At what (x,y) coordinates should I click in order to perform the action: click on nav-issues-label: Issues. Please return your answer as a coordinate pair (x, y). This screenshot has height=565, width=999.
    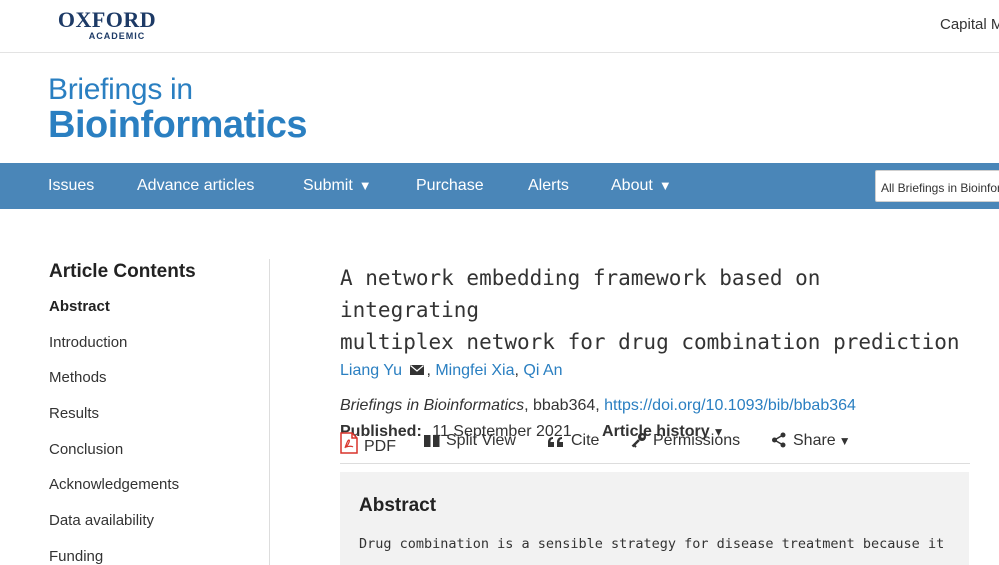
    Looking at the image, I should click on (71, 185).